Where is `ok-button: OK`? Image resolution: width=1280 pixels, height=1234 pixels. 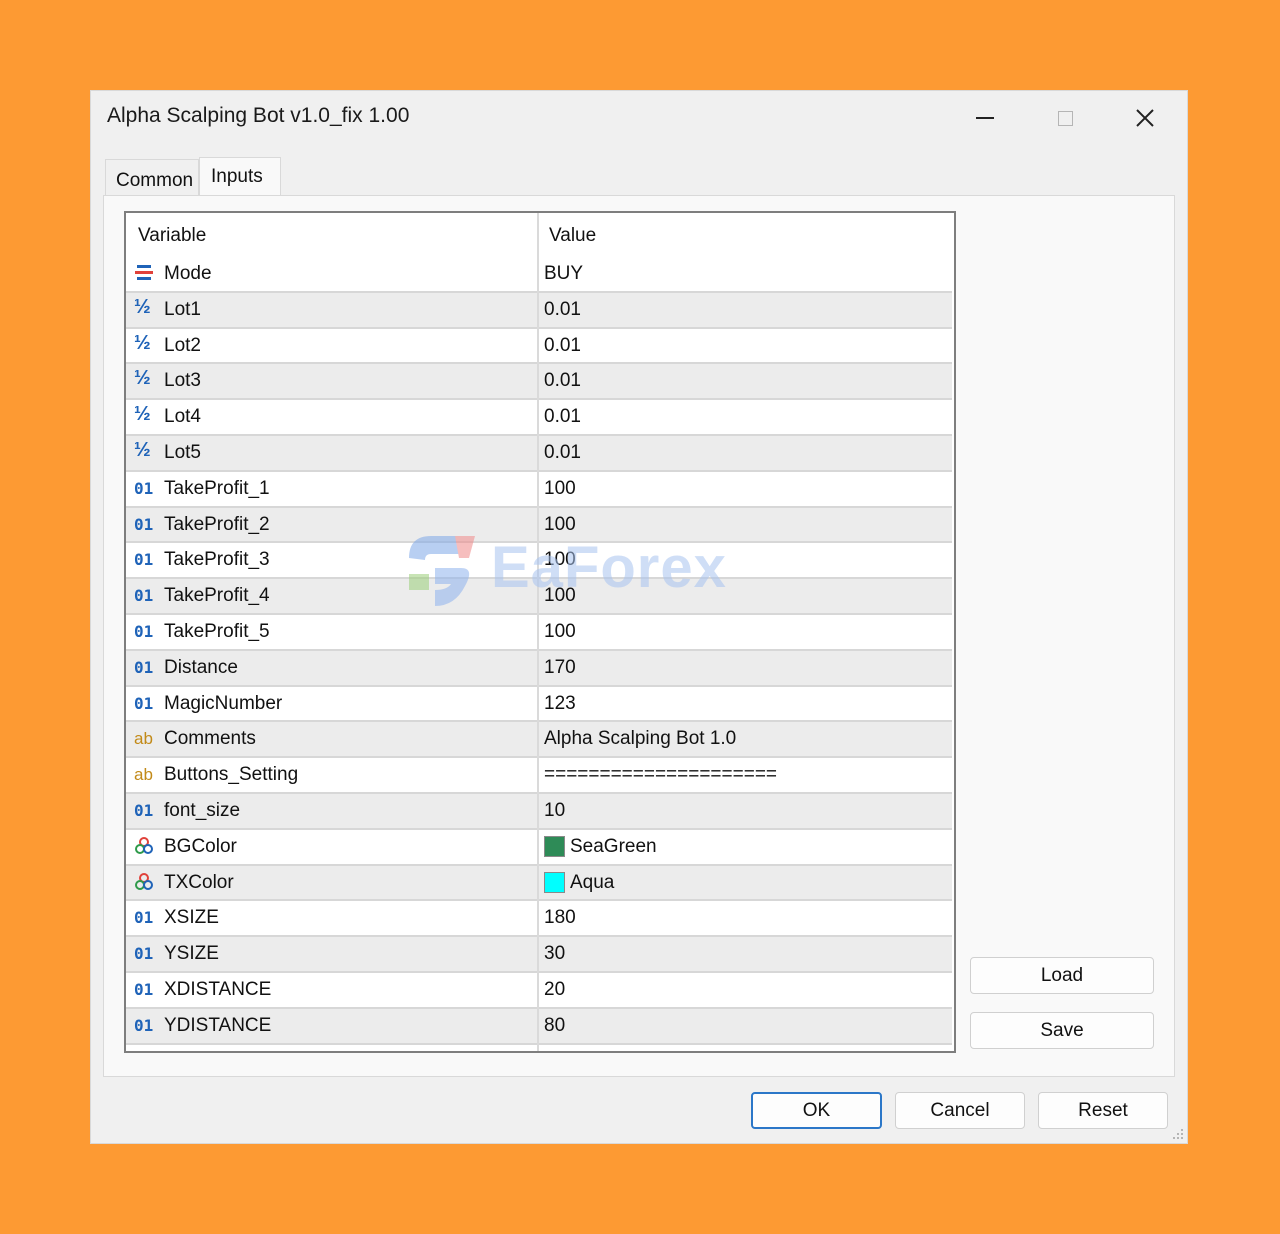 ok-button: OK is located at coordinates (816, 1110).